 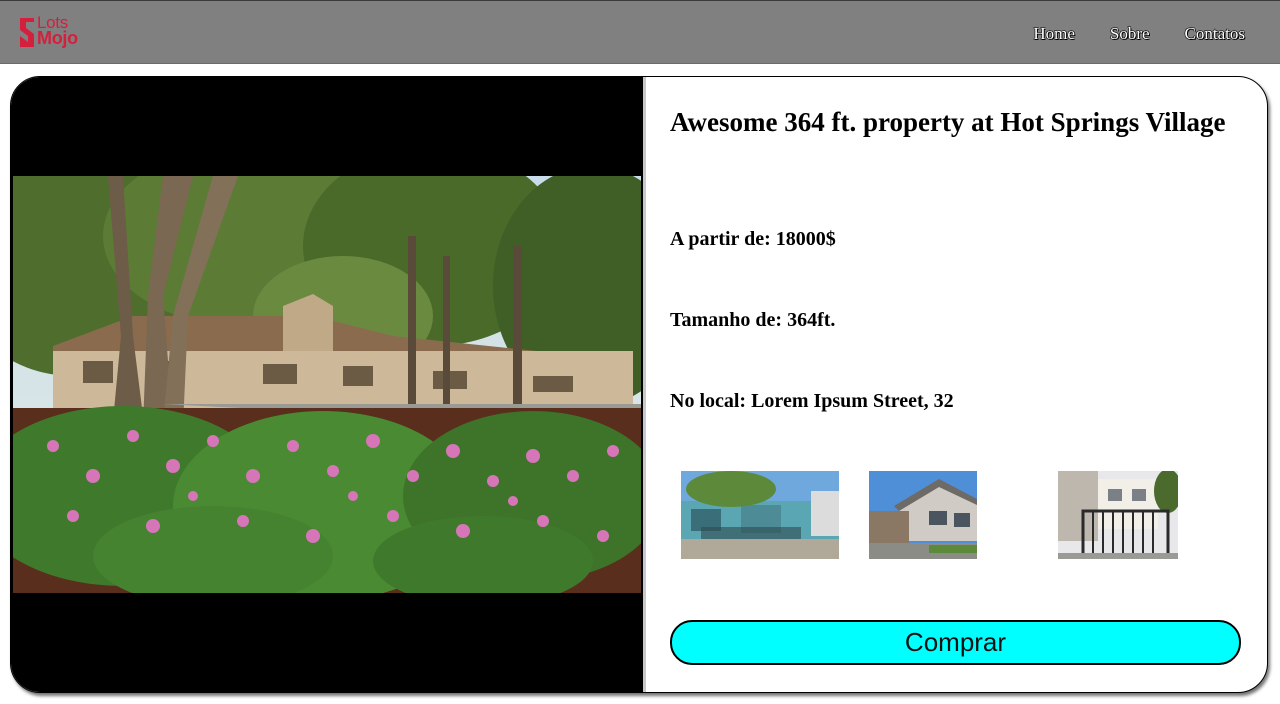 What do you see at coordinates (753, 320) in the screenshot?
I see `property-size: Tamanho de: 364ft.` at bounding box center [753, 320].